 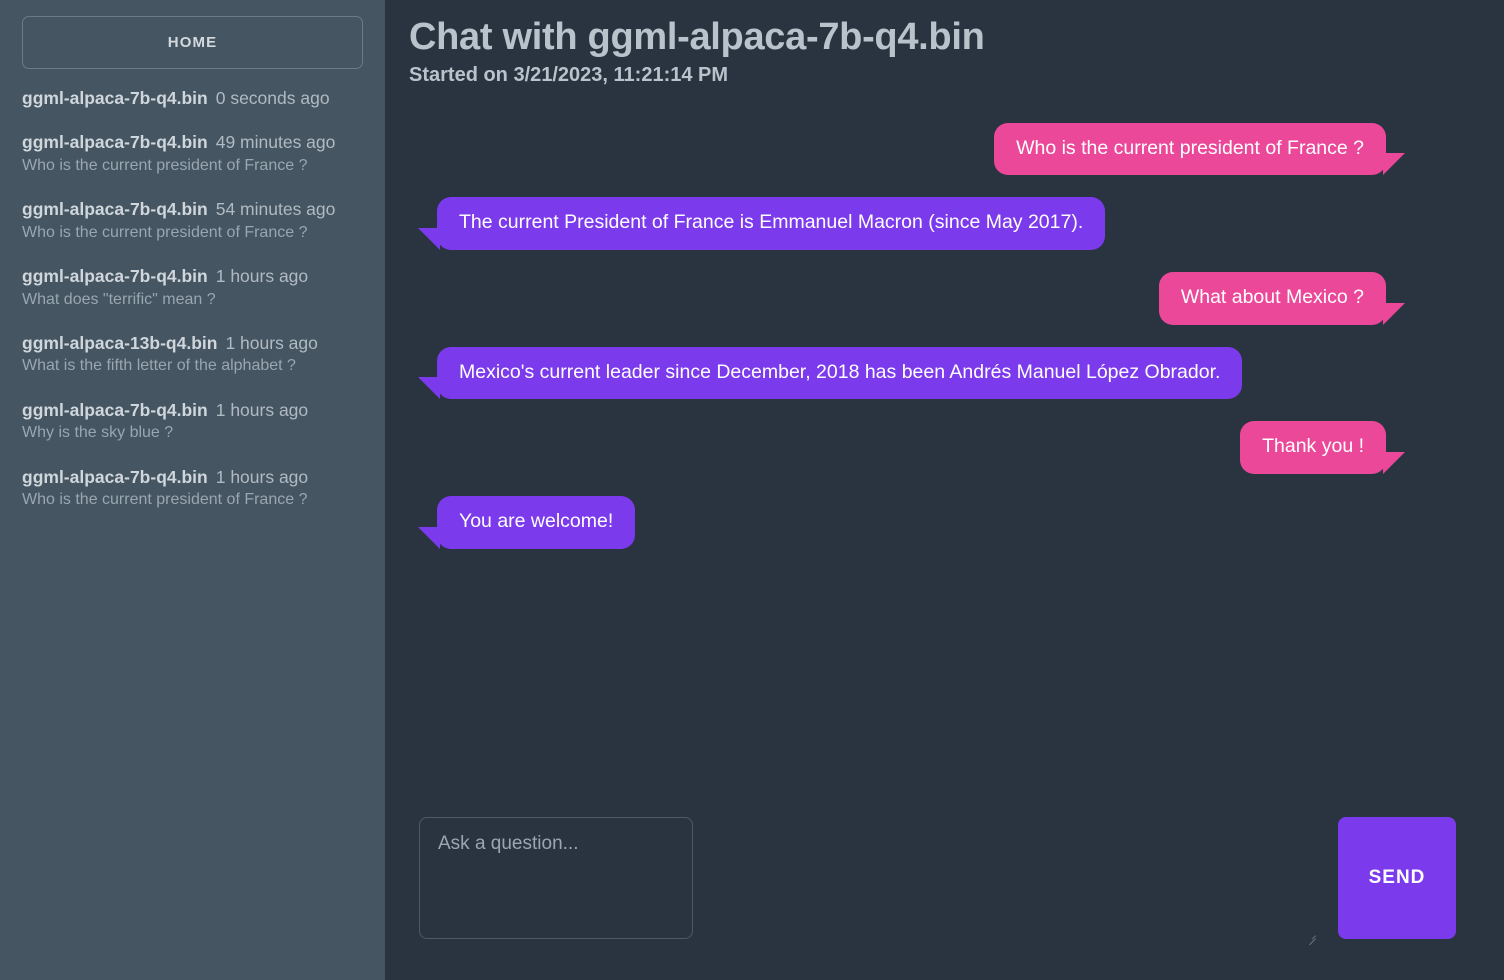 I want to click on history-item-timestamp: 54 minutes ago, so click(x=275, y=209).